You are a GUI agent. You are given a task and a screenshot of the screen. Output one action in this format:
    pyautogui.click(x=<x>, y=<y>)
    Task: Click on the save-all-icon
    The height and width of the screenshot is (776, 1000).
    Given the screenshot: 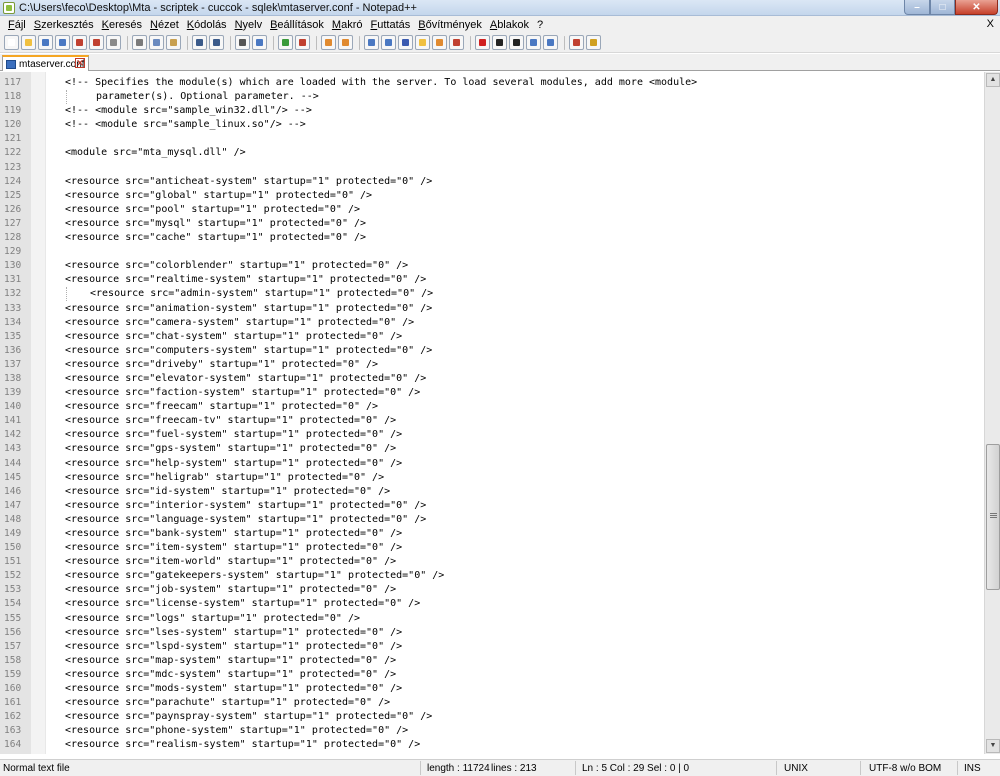 What is the action you would take?
    pyautogui.click(x=62, y=42)
    